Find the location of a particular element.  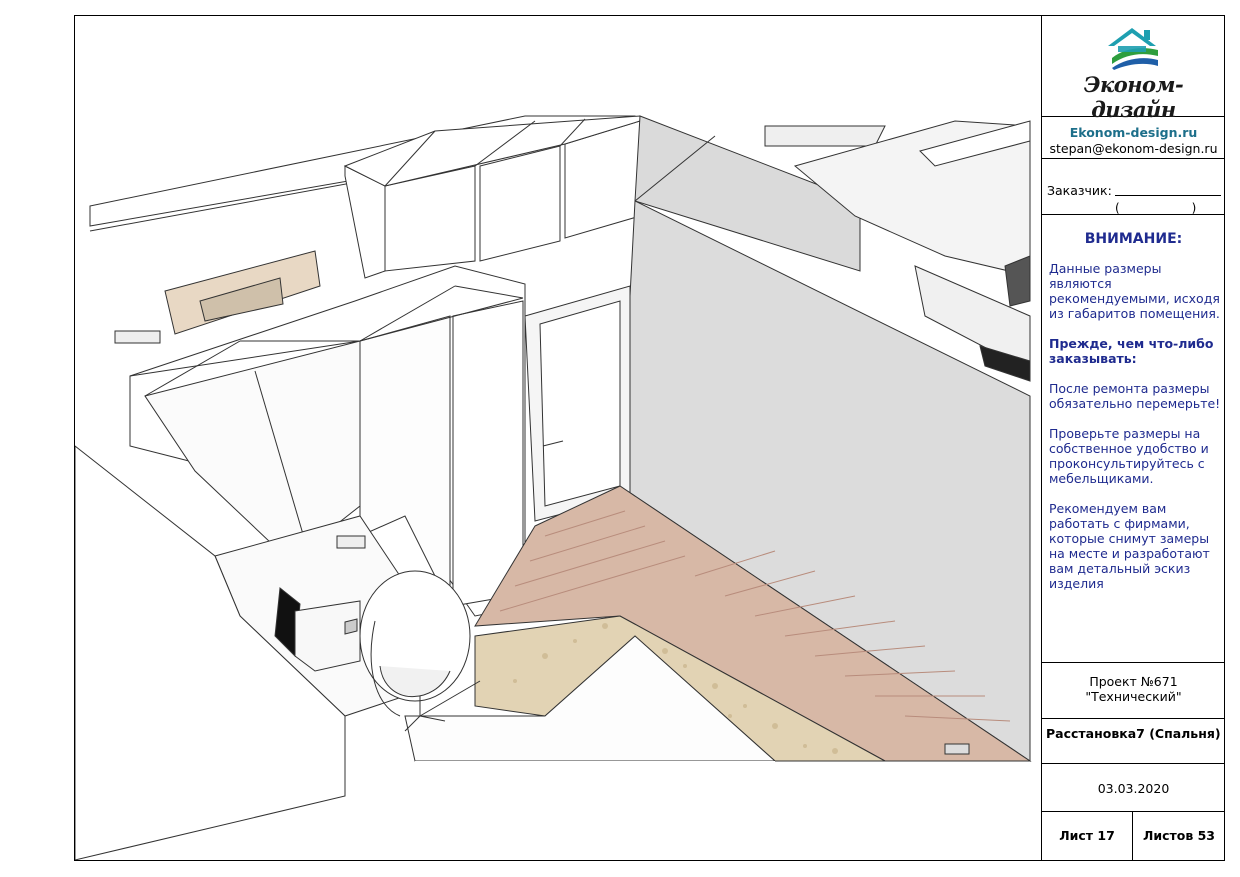

client-paren: (____________) is located at coordinates (1156, 208).